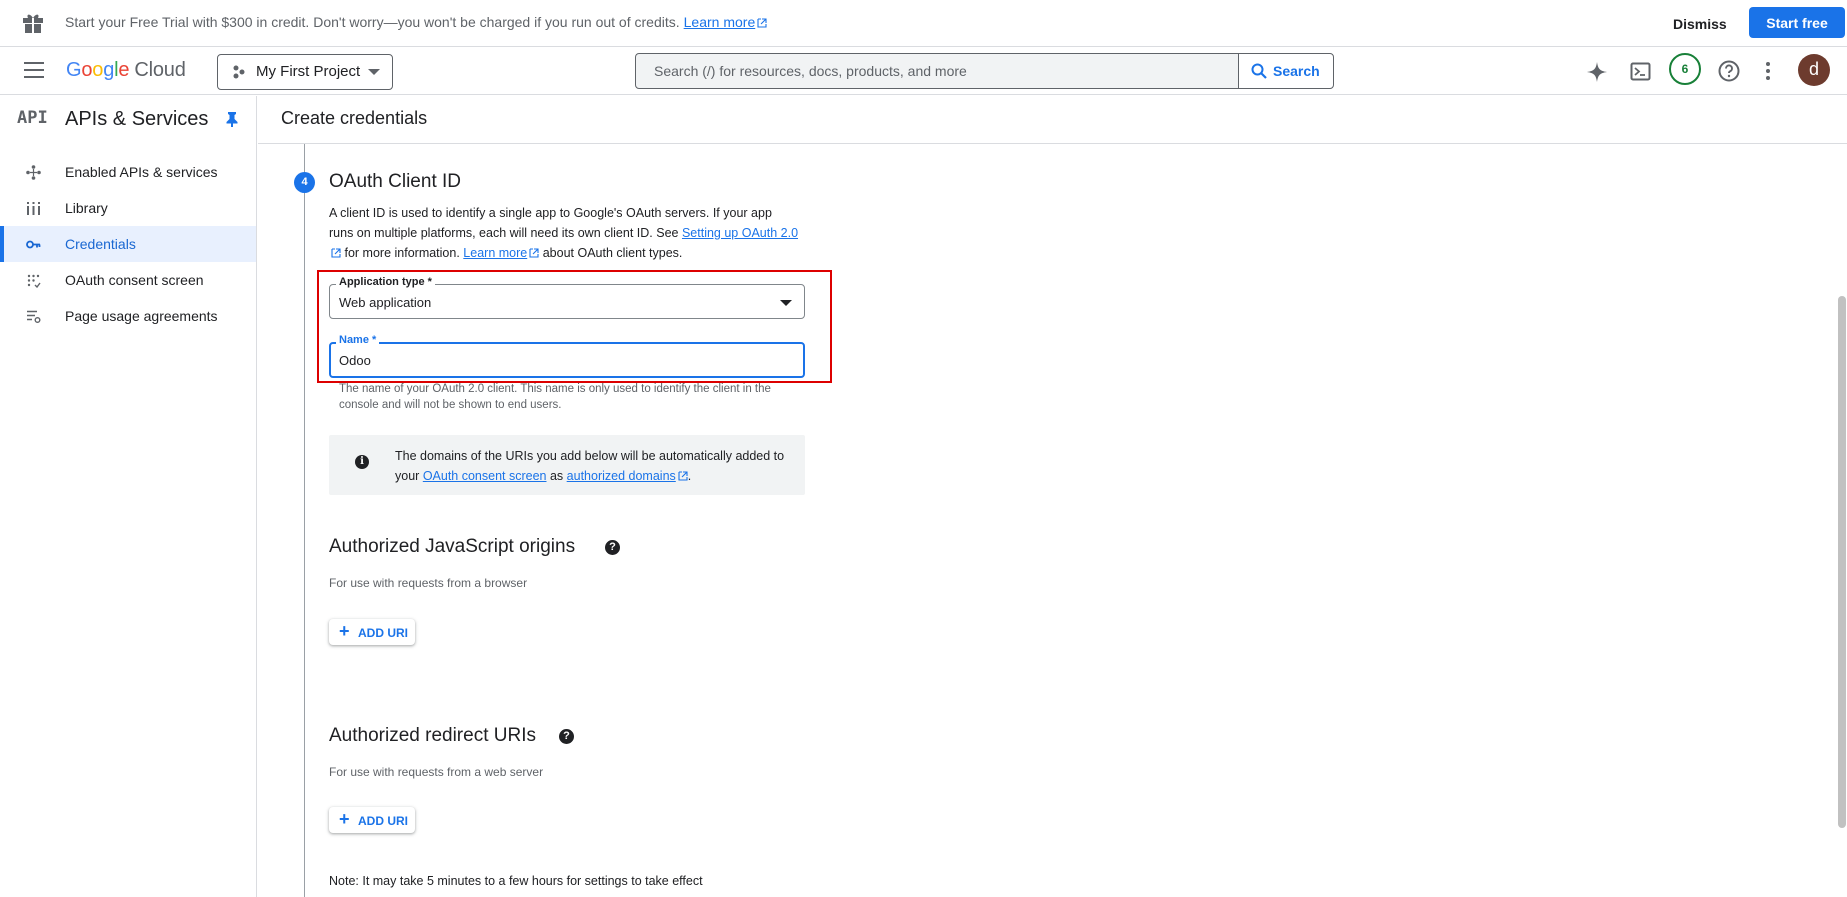  What do you see at coordinates (1052, 143) in the screenshot?
I see `header-divider` at bounding box center [1052, 143].